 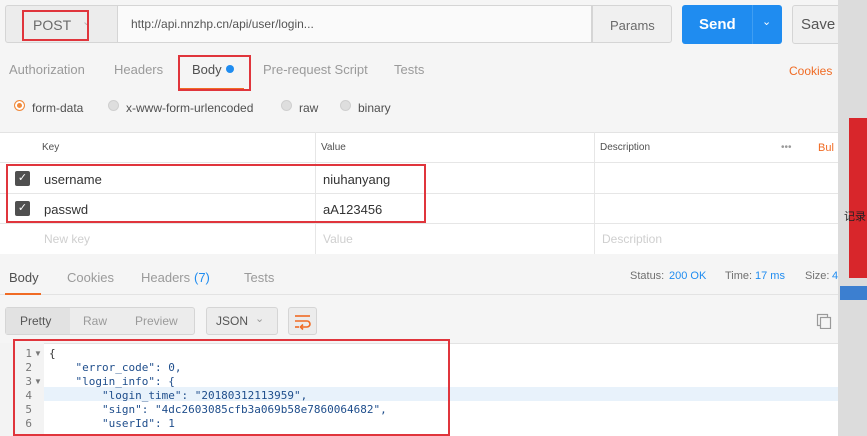 What do you see at coordinates (207, 69) in the screenshot?
I see `tab-body: Body` at bounding box center [207, 69].